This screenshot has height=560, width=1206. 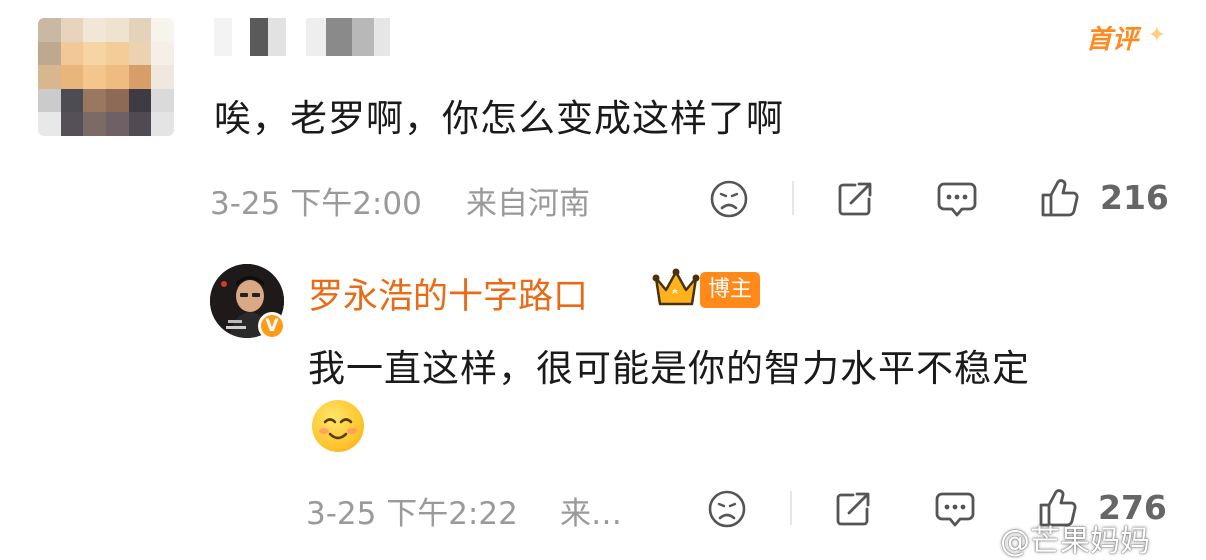 What do you see at coordinates (1075, 541) in the screenshot?
I see `watermark: @芒果妈妈` at bounding box center [1075, 541].